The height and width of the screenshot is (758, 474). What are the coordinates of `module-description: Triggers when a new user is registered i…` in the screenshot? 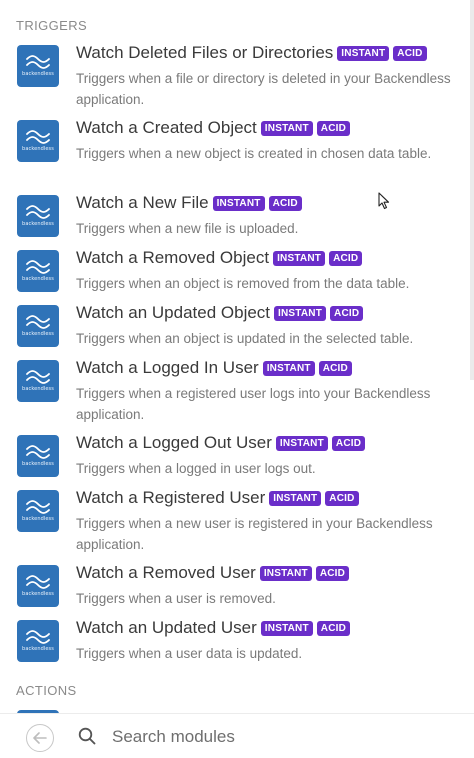 It's located at (254, 534).